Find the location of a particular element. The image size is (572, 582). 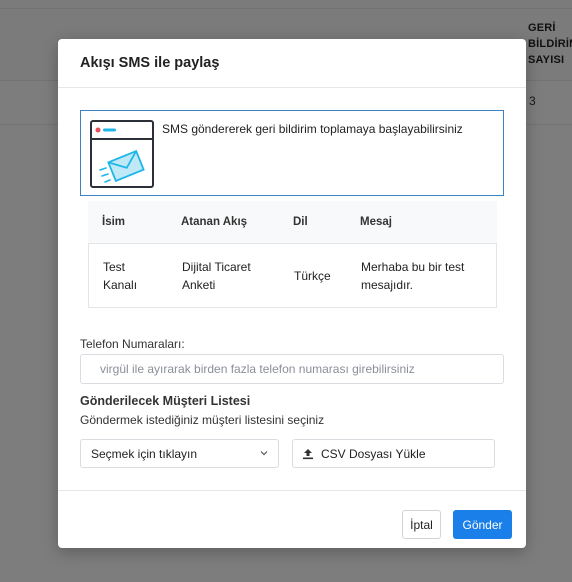

envelope-icon is located at coordinates (122, 154).